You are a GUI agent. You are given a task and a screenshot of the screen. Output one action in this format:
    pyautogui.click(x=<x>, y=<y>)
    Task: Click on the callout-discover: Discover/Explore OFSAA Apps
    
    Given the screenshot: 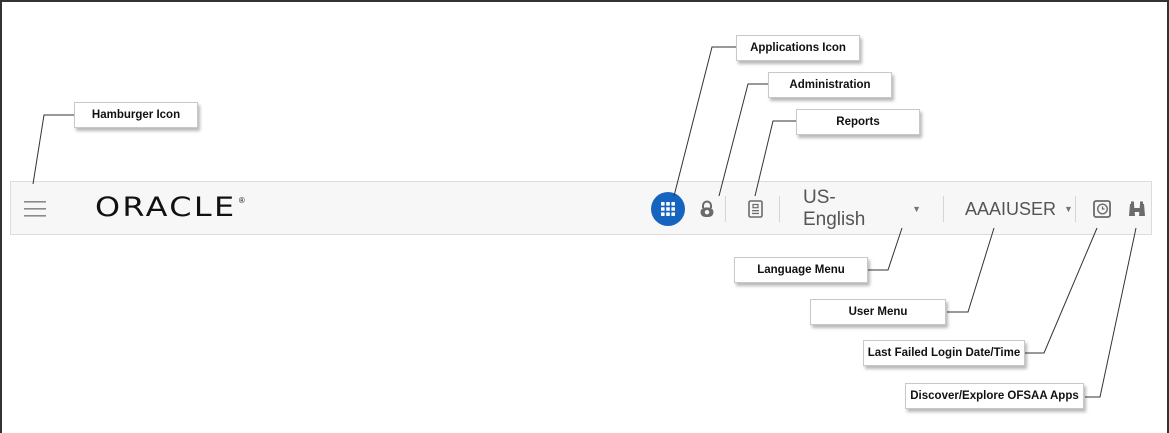 What is the action you would take?
    pyautogui.click(x=994, y=396)
    